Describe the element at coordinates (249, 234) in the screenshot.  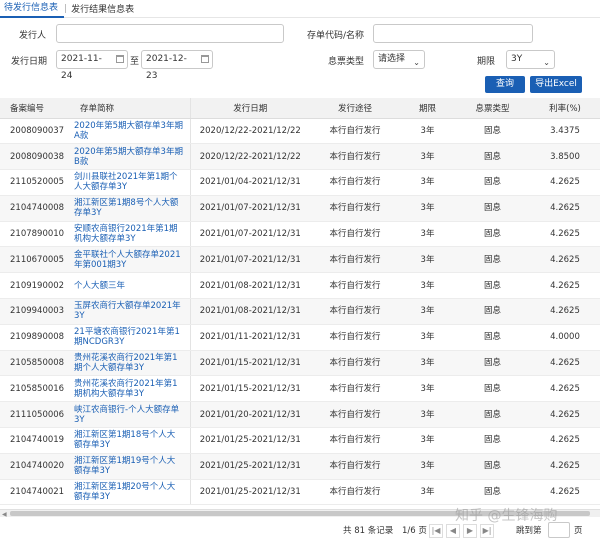
I see `cell-issue-date: 2021/01/07-2021/12/31` at that location.